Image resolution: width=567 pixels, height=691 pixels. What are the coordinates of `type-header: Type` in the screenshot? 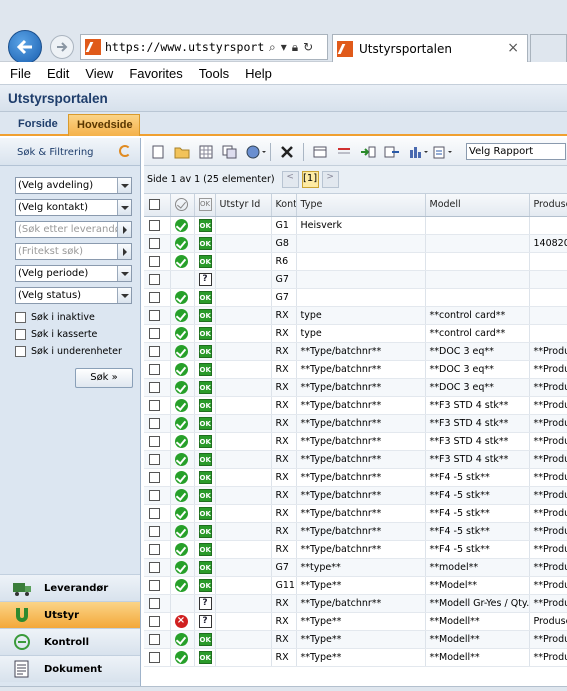 It's located at (361, 205).